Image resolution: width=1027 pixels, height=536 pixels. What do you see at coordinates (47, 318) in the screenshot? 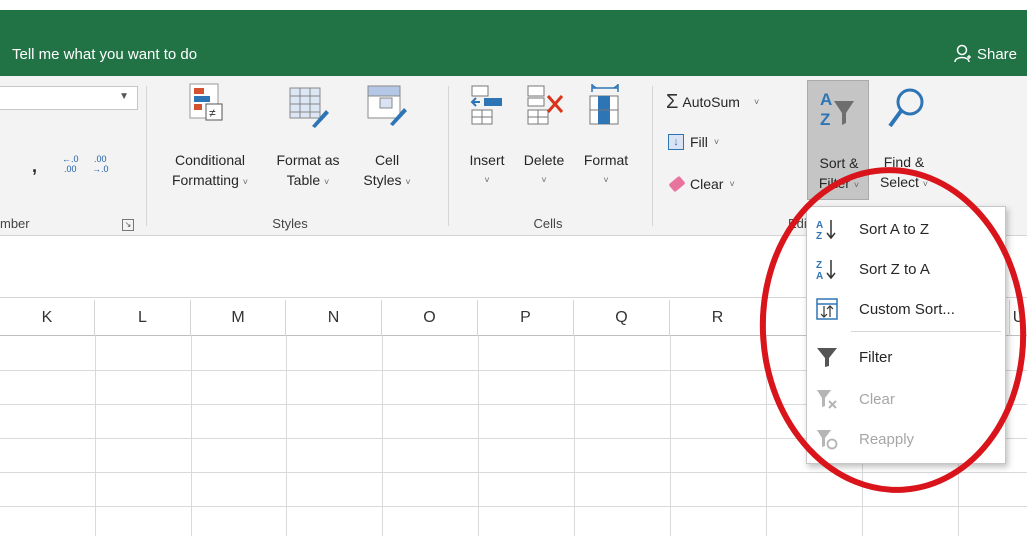
I see `column-header-k: K` at bounding box center [47, 318].